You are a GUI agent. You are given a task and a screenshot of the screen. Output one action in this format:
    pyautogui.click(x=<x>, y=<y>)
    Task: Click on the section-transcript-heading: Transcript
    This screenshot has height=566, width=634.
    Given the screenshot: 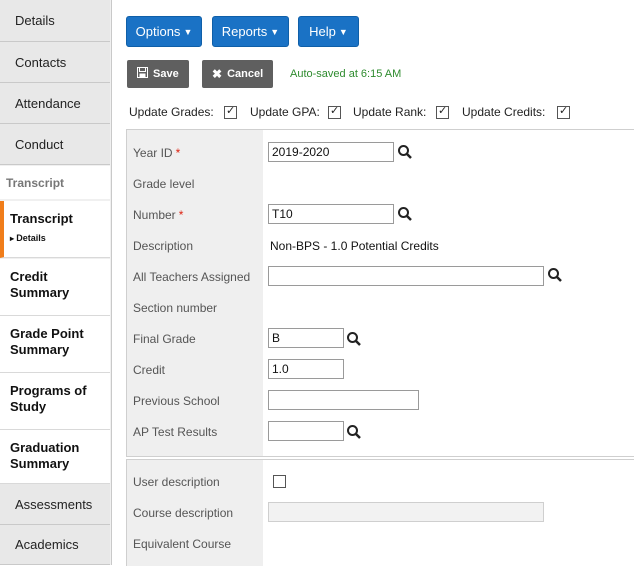 What is the action you would take?
    pyautogui.click(x=55, y=182)
    